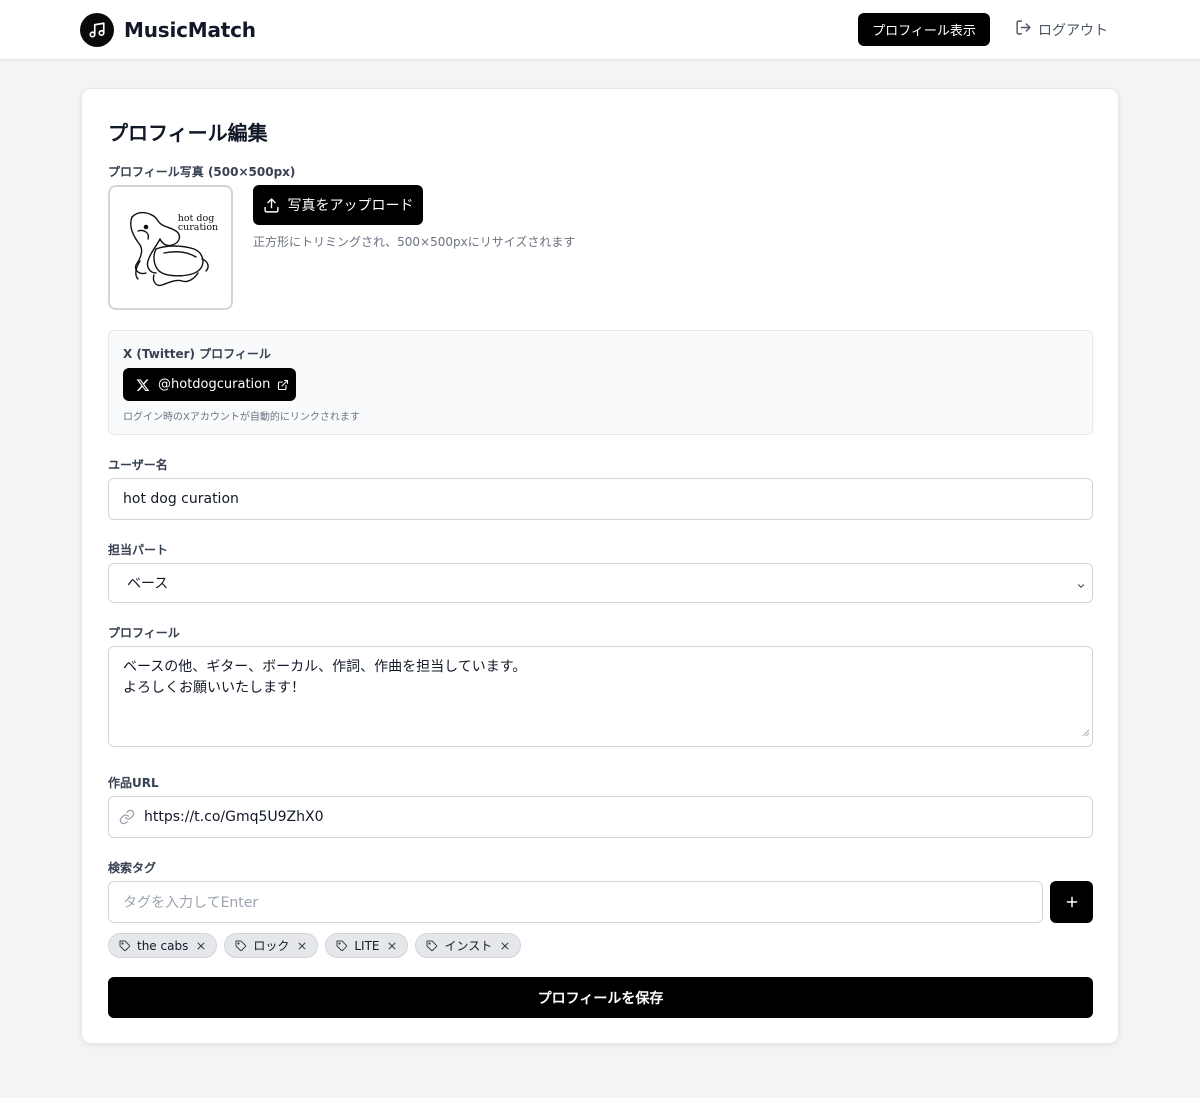  I want to click on logout-button: ログアウト, so click(1061, 29).